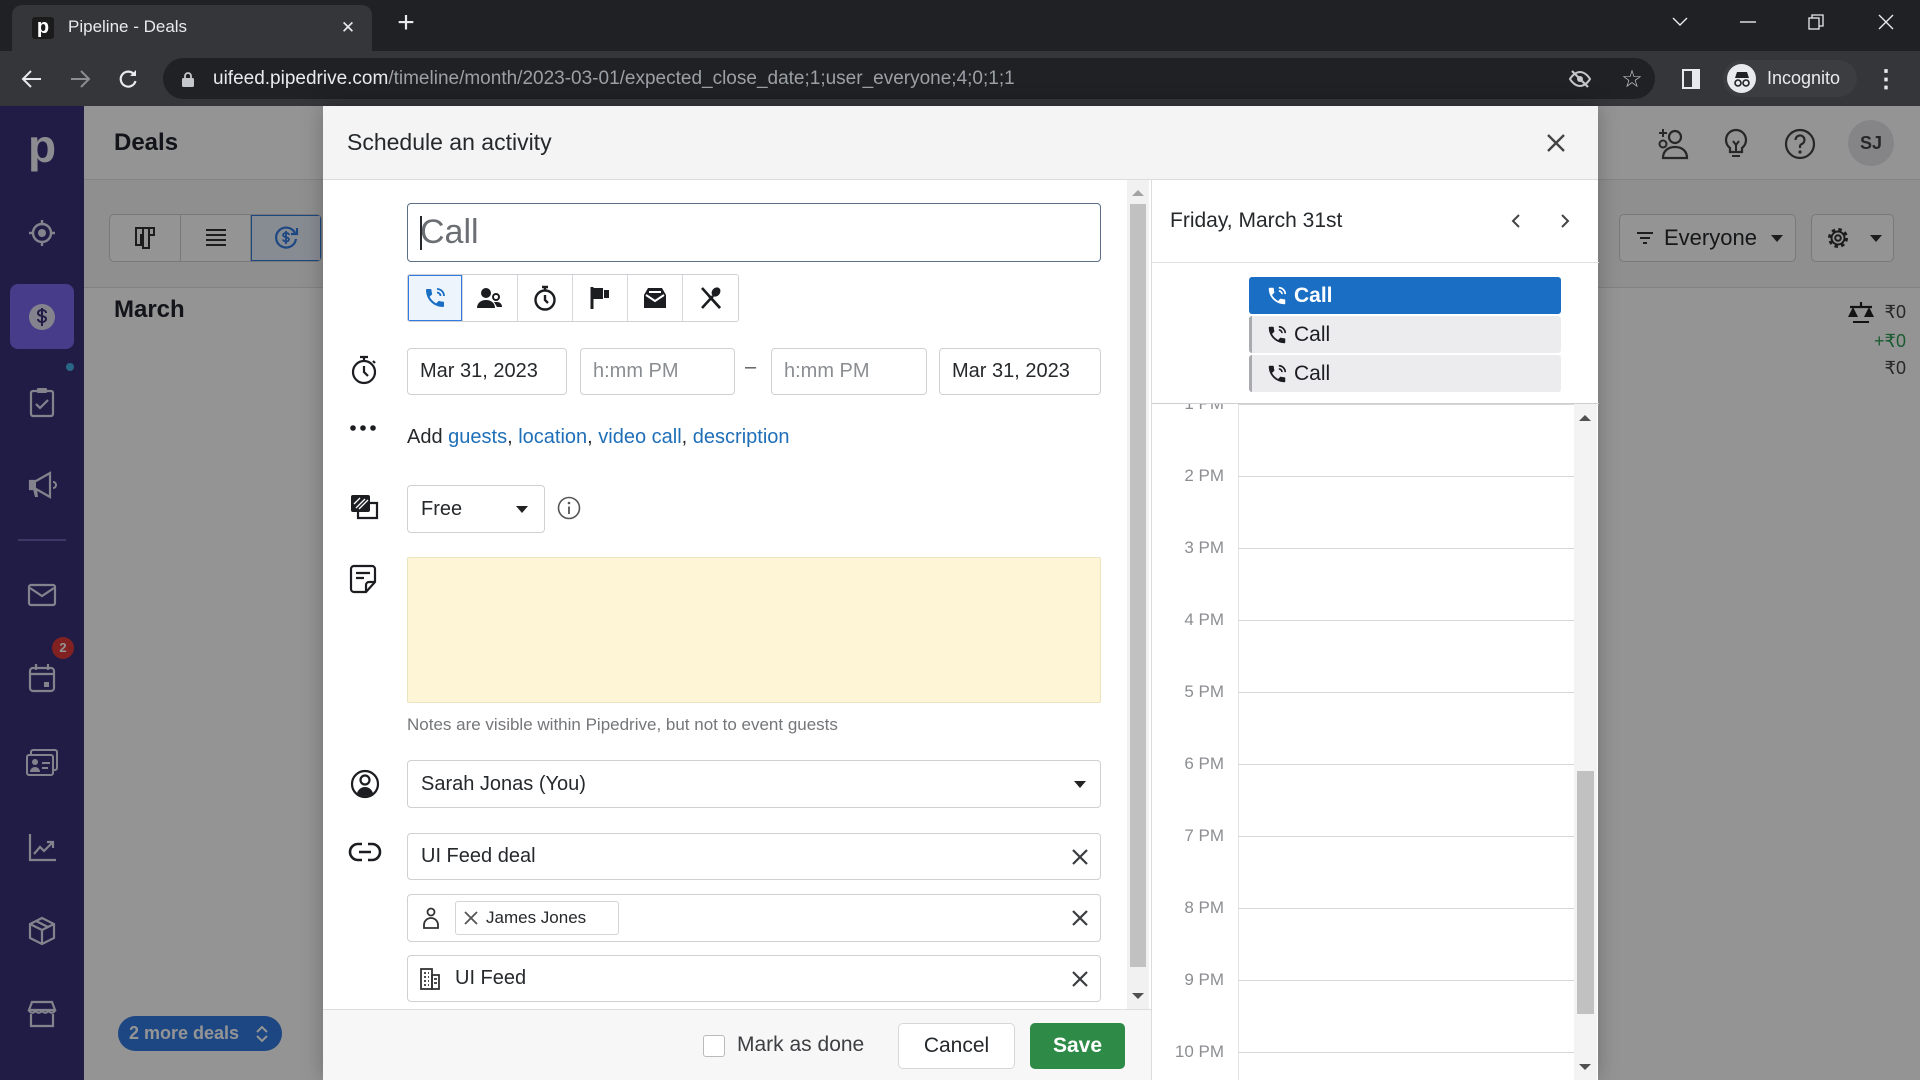 Image resolution: width=1920 pixels, height=1080 pixels. I want to click on time-column-divider, so click(1238, 742).